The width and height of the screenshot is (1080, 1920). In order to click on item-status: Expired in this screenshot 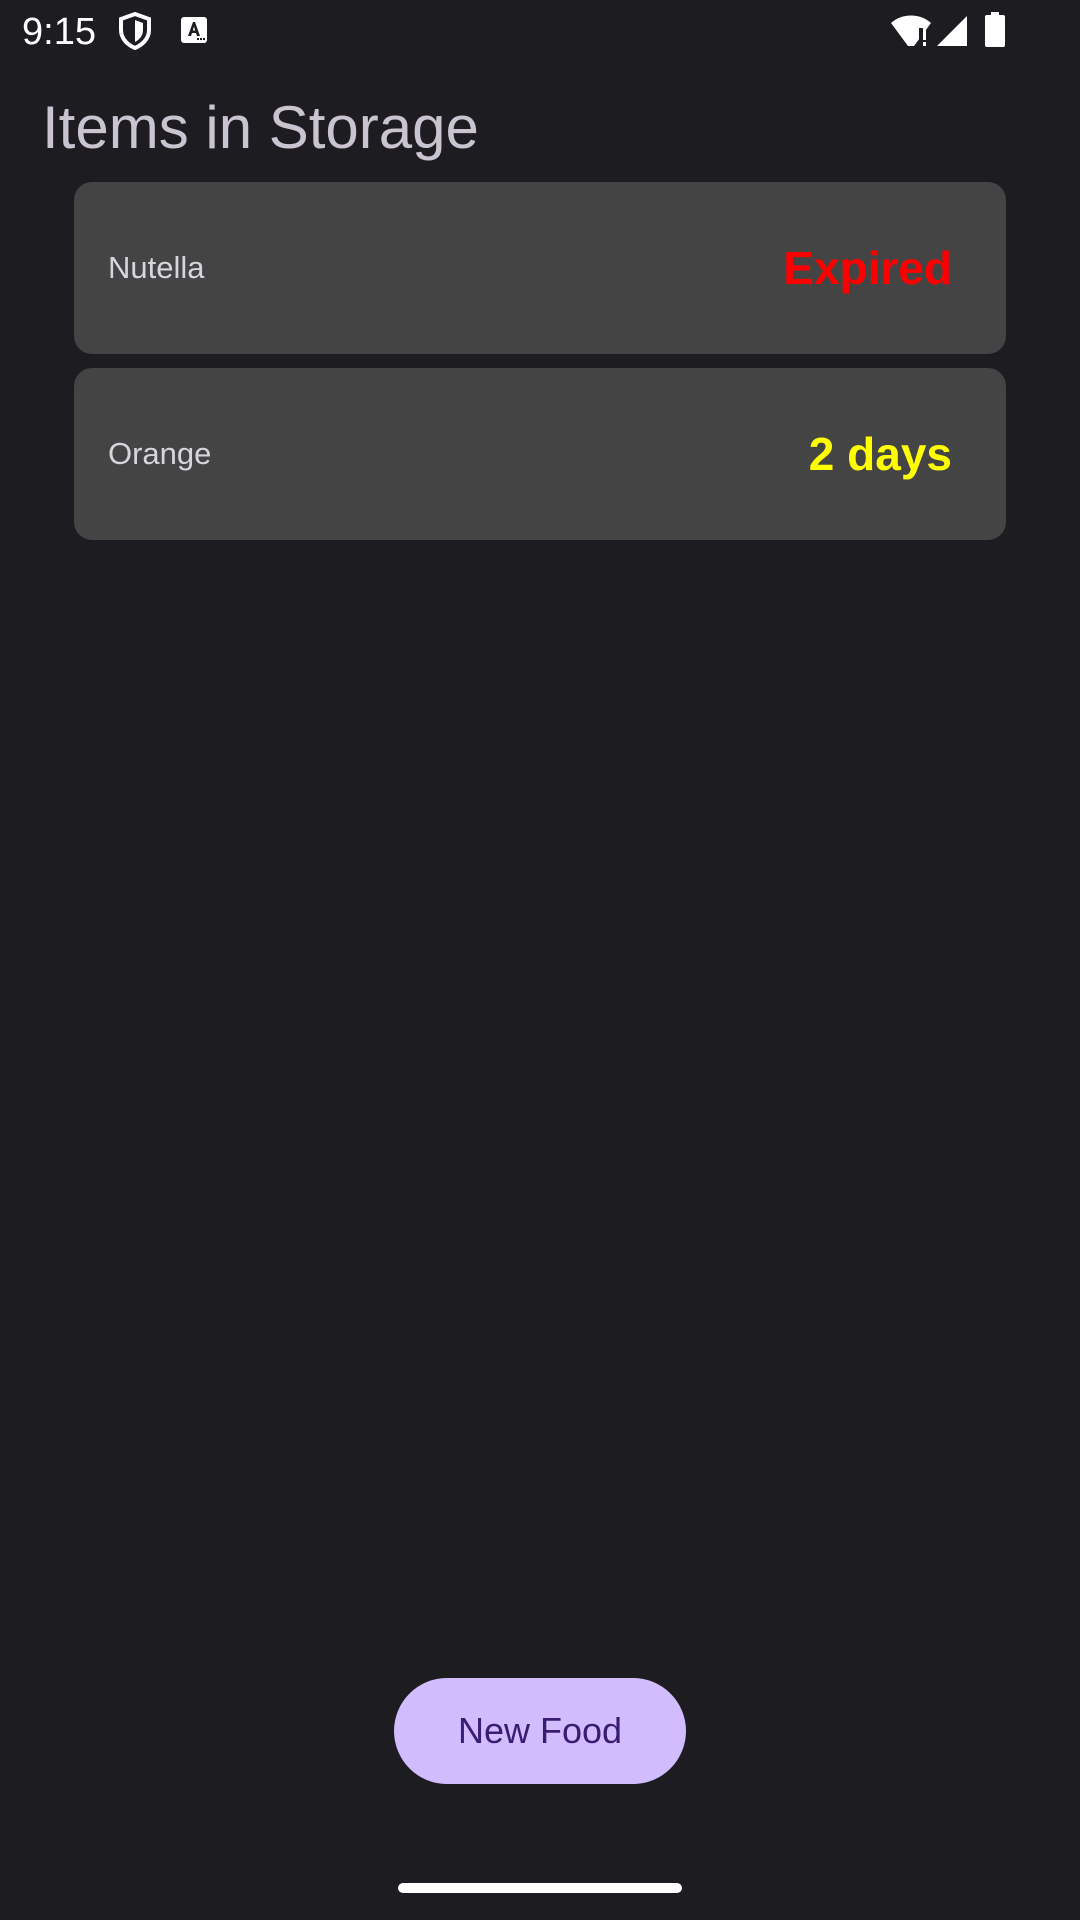, I will do `click(867, 268)`.